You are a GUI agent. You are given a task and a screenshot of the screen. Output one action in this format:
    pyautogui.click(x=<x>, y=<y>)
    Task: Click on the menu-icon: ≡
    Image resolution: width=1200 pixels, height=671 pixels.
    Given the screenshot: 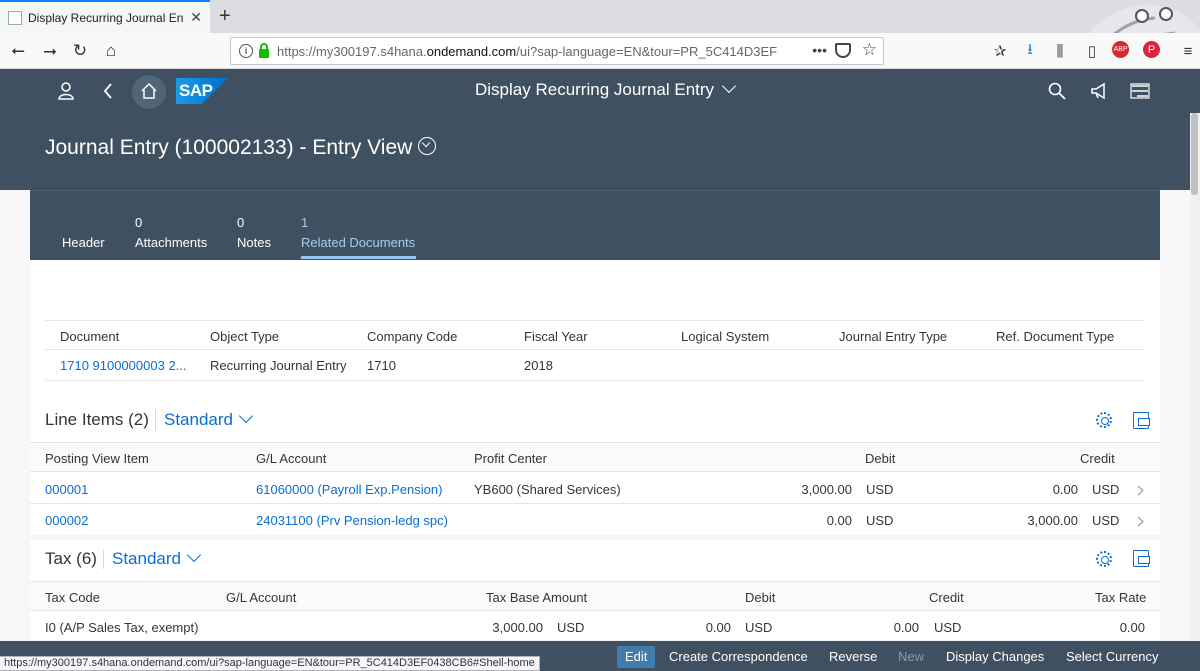 What is the action you would take?
    pyautogui.click(x=1188, y=51)
    